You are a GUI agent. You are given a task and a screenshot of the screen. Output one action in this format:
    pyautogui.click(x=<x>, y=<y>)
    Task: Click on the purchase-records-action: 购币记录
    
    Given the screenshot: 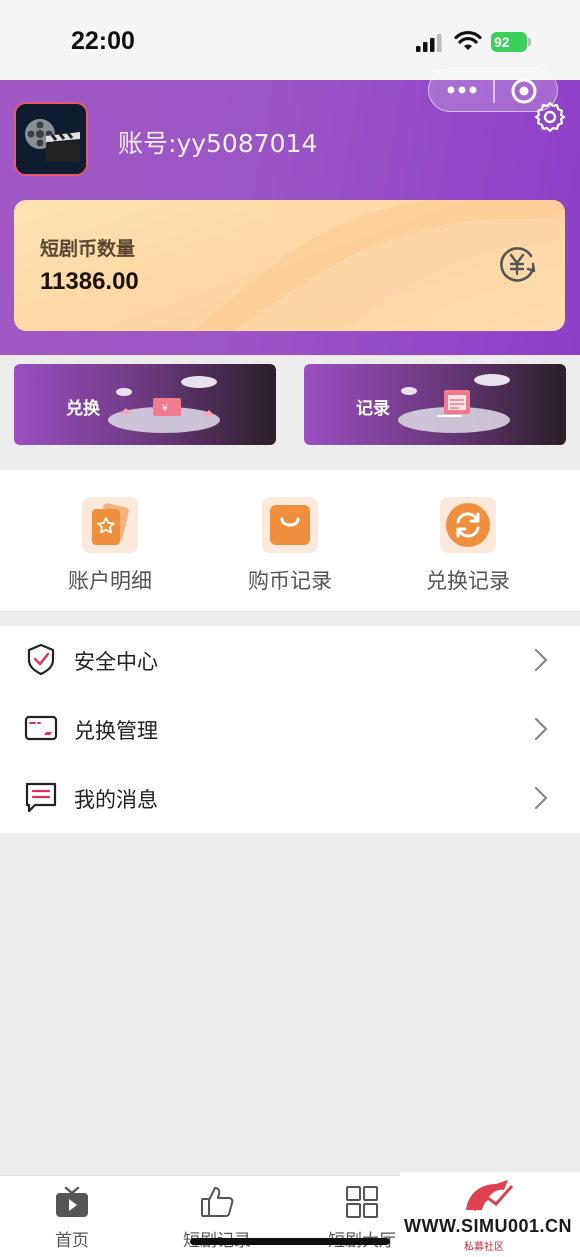 What is the action you would take?
    pyautogui.click(x=290, y=546)
    